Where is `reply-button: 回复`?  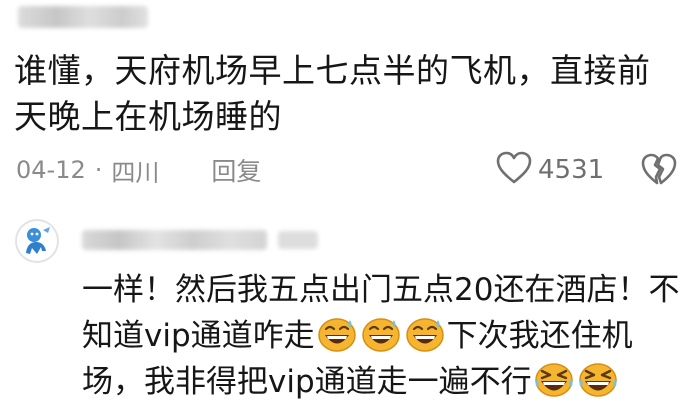 reply-button: 回复 is located at coordinates (236, 170).